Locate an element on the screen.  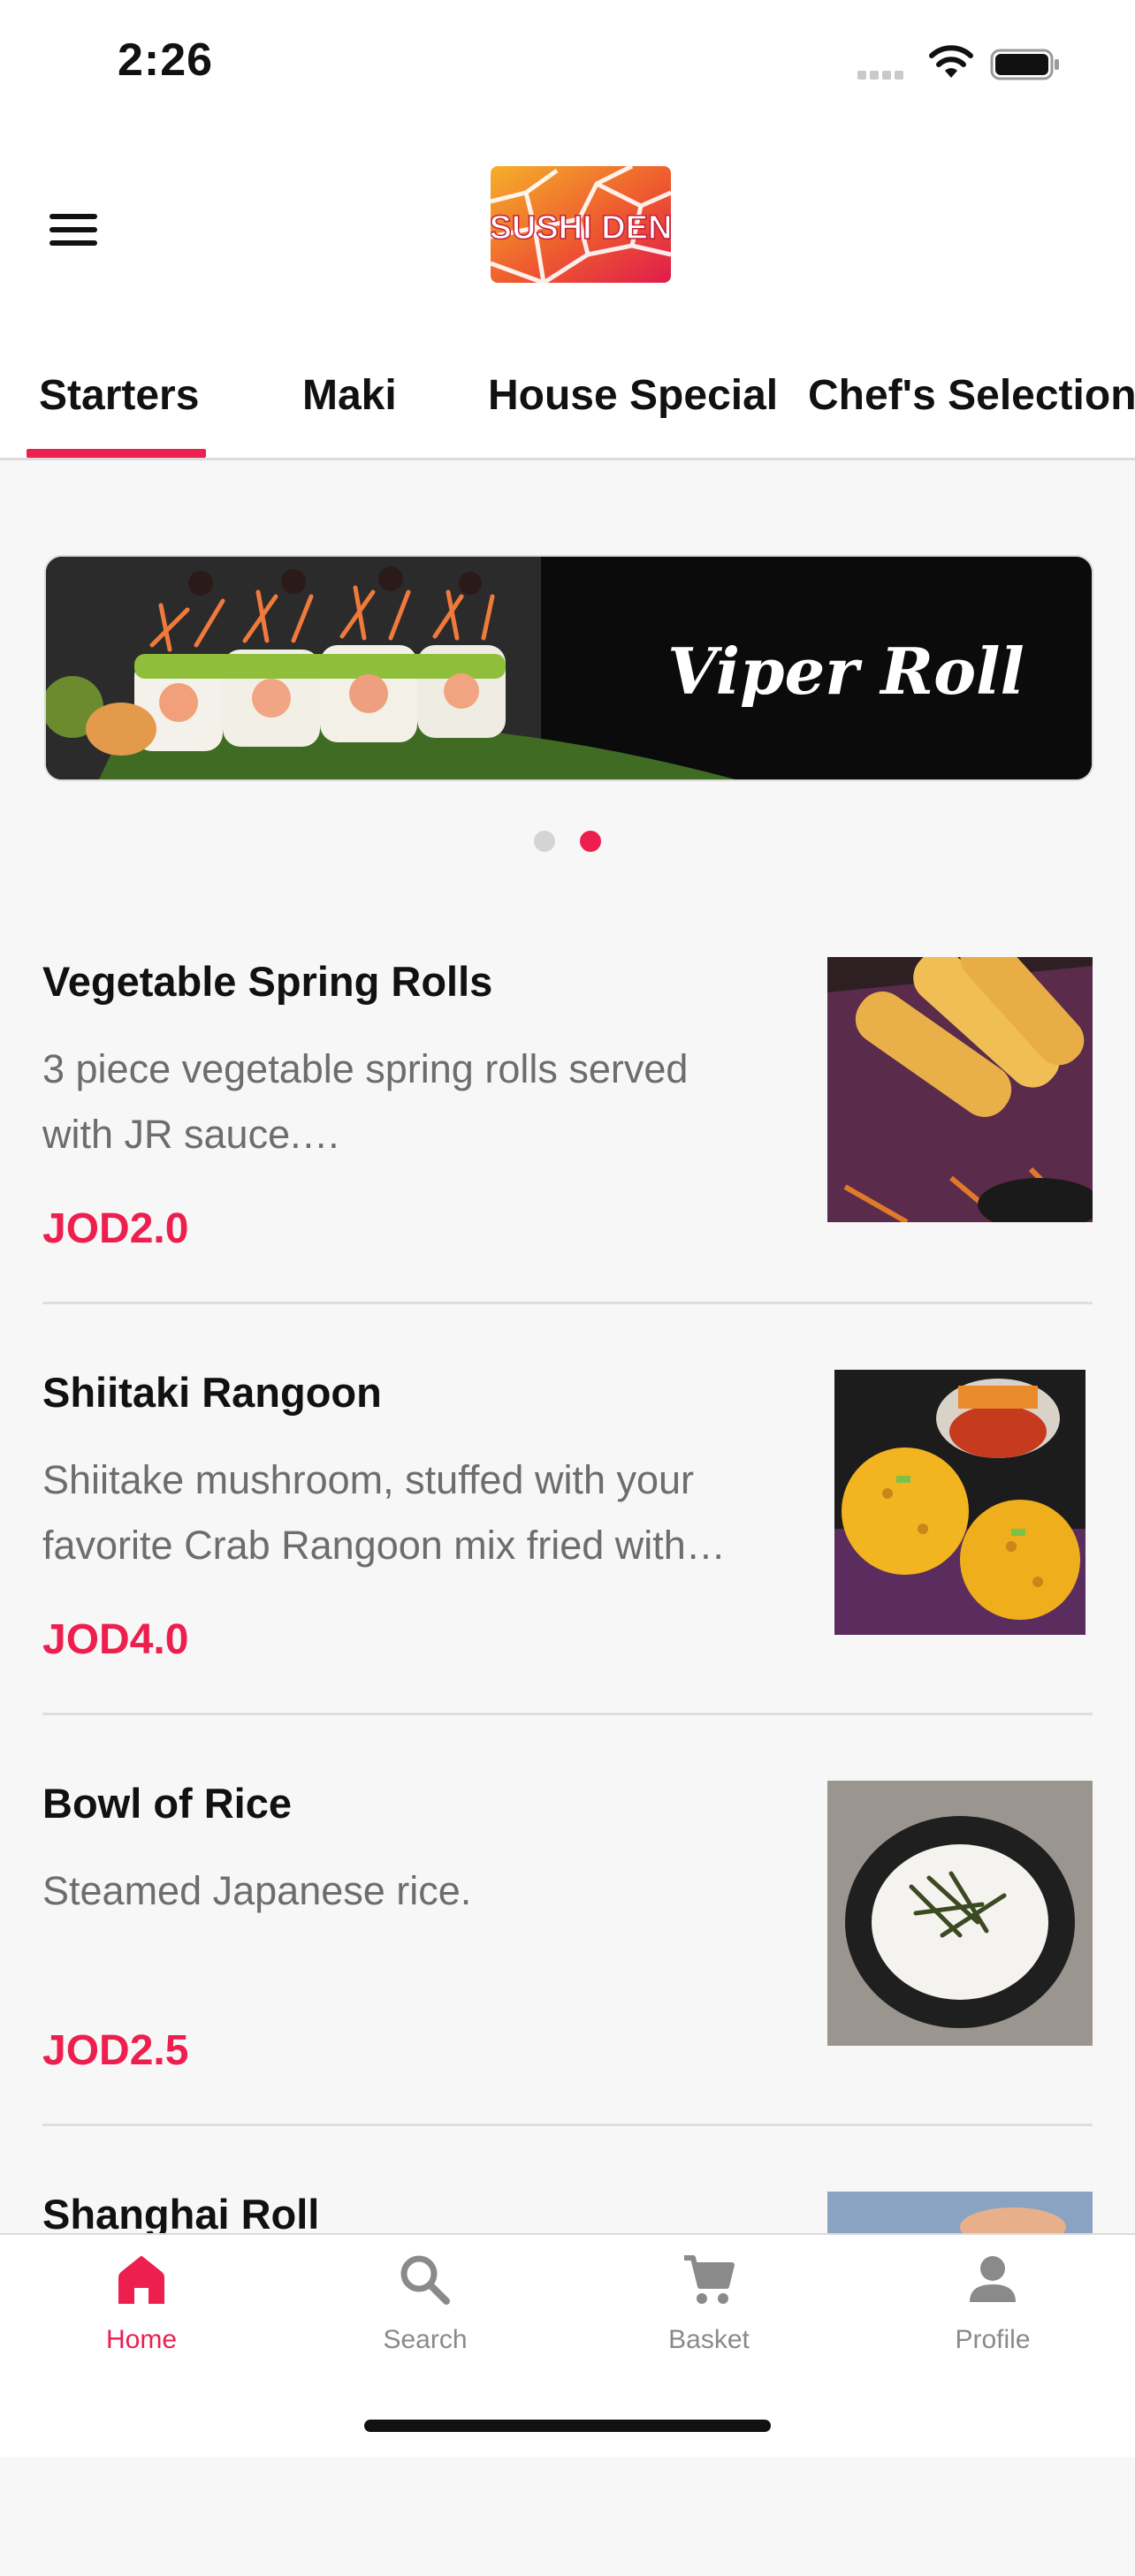
banner-title: Viper Roll is located at coordinates (846, 671).